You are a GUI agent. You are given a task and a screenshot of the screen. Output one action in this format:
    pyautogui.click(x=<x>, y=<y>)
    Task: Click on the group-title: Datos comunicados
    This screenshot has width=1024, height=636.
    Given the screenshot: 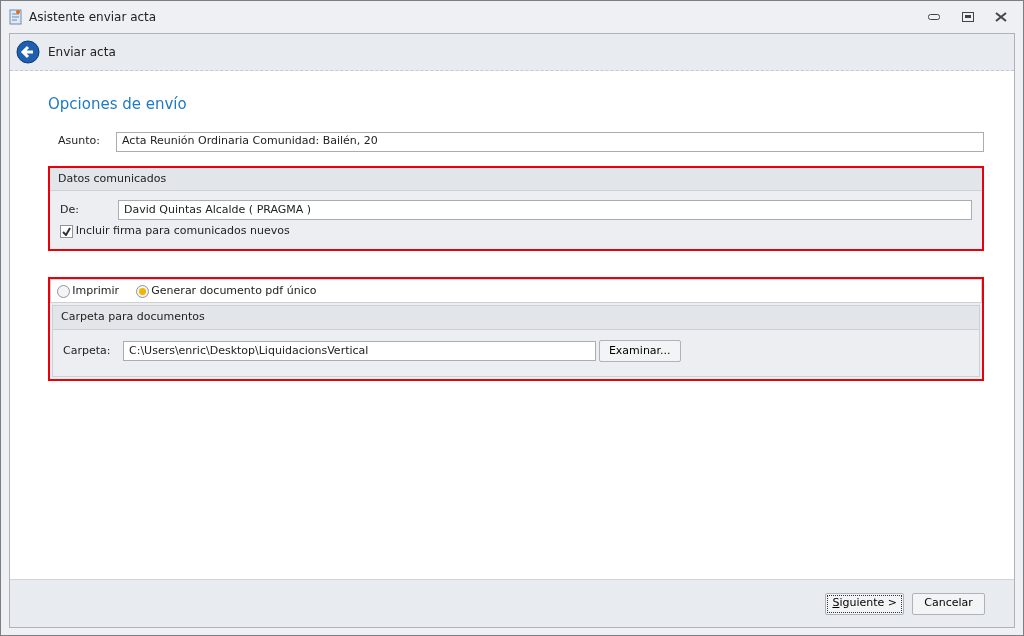 What is the action you would take?
    pyautogui.click(x=516, y=179)
    